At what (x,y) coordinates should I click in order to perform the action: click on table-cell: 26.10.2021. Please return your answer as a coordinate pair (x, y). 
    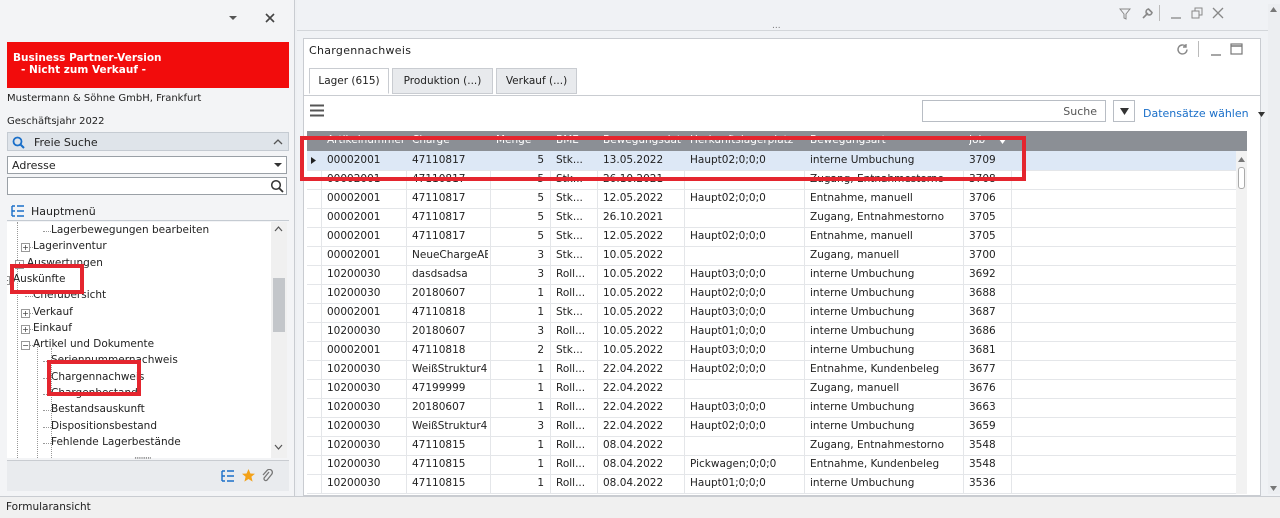
    Looking at the image, I should click on (633, 217).